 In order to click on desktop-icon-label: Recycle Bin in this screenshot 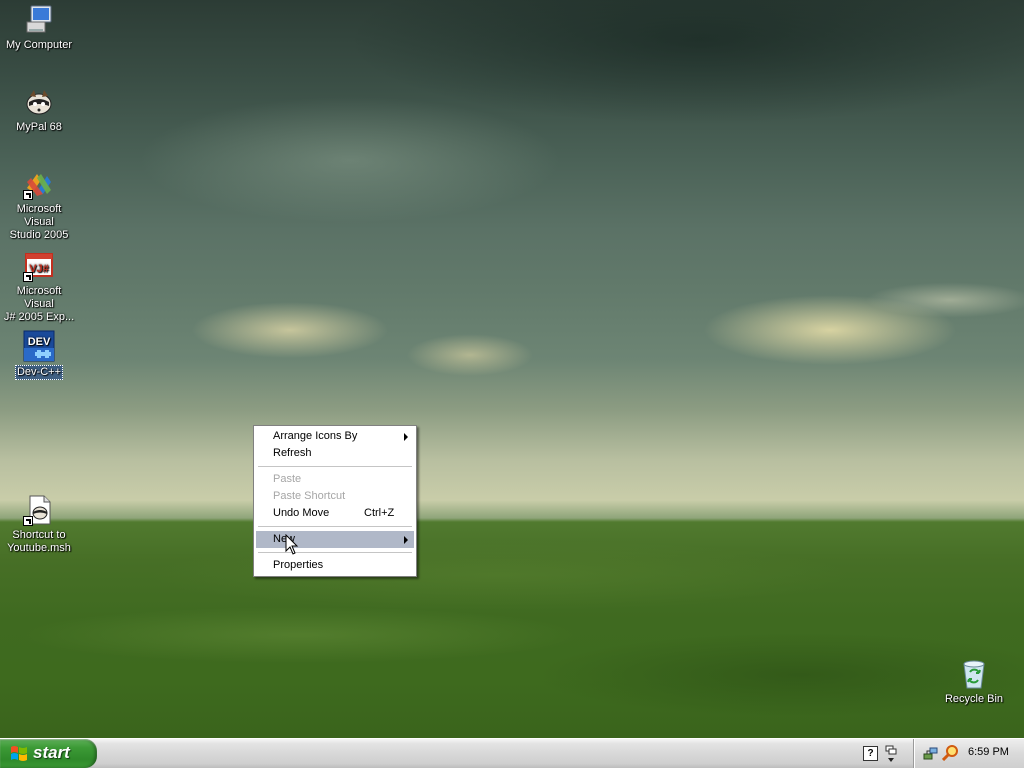, I will do `click(974, 699)`.